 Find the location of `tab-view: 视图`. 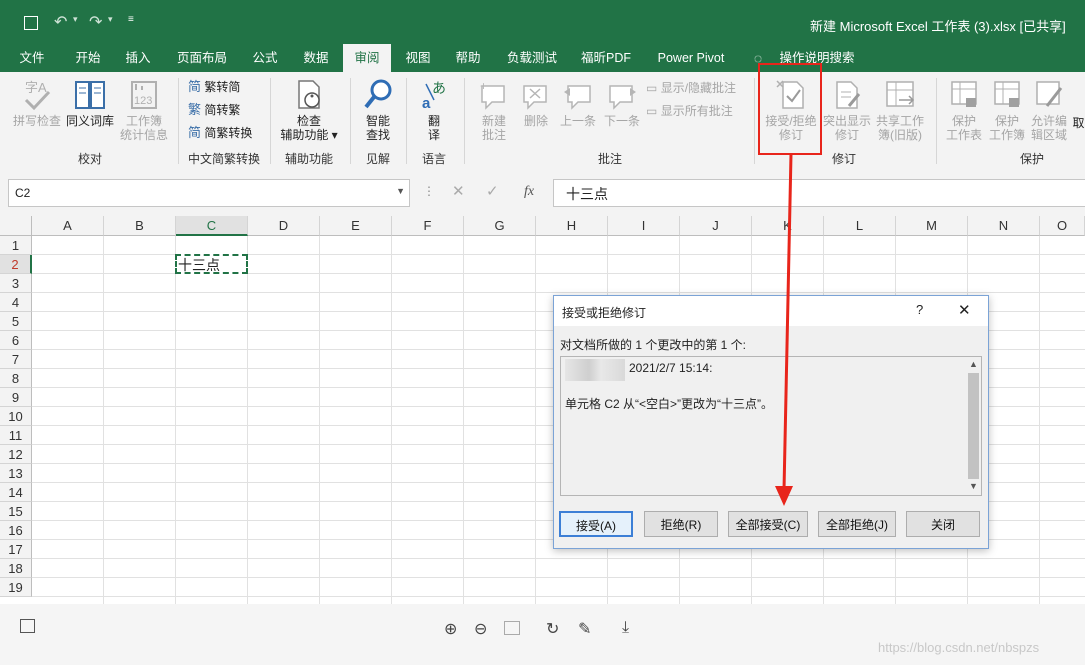

tab-view: 视图 is located at coordinates (418, 58).